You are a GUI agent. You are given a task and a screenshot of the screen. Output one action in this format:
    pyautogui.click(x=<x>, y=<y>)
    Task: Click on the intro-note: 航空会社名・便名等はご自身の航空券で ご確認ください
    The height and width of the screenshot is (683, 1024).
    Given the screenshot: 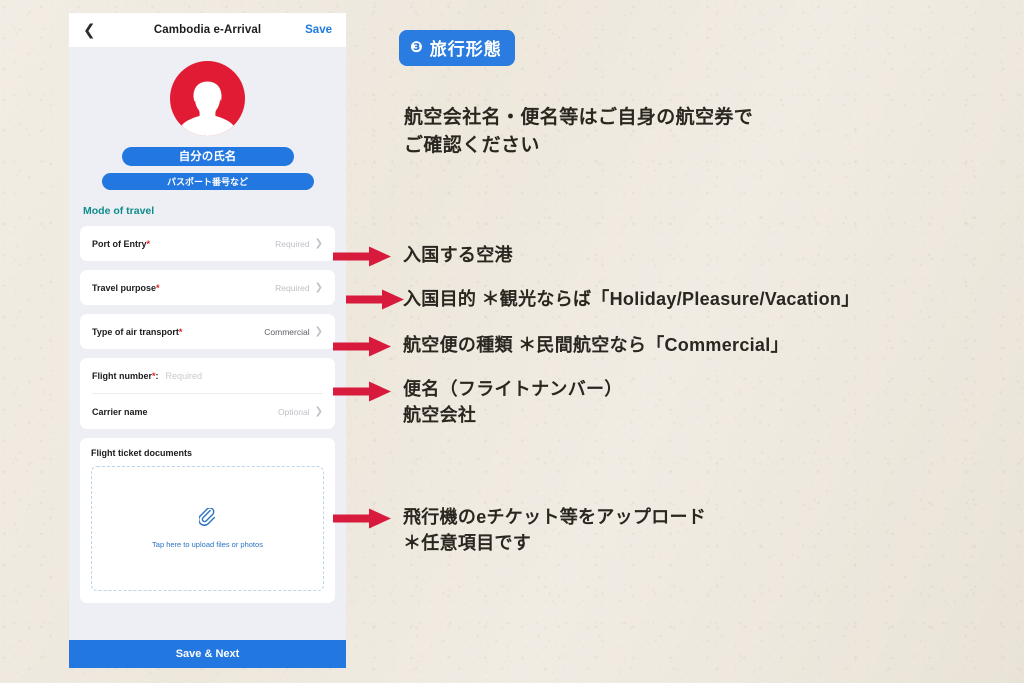 What is the action you would take?
    pyautogui.click(x=578, y=132)
    